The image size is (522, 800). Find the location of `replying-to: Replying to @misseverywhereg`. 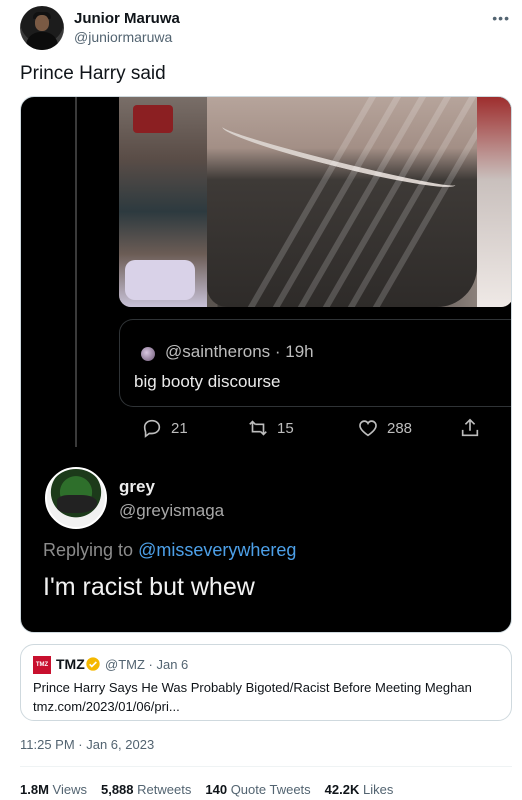

replying-to: Replying to @misseverywhereg is located at coordinates (169, 550).